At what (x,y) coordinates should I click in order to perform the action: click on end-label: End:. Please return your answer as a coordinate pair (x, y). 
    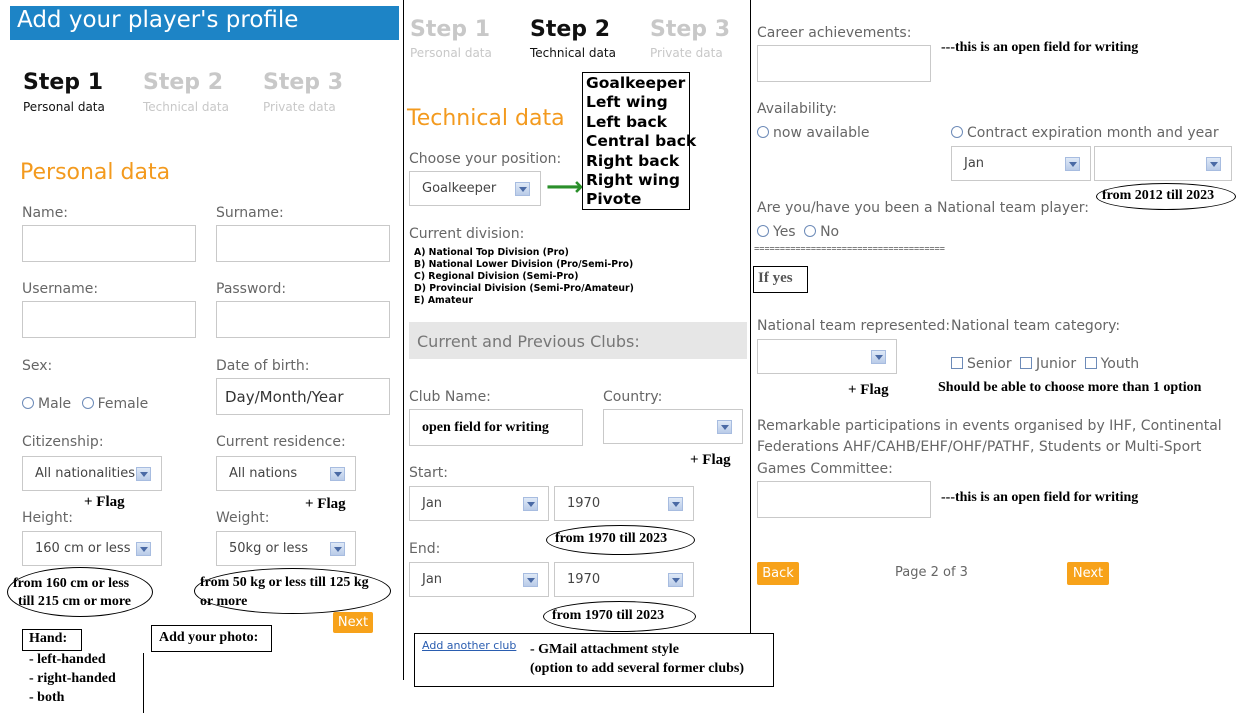
    Looking at the image, I should click on (425, 549).